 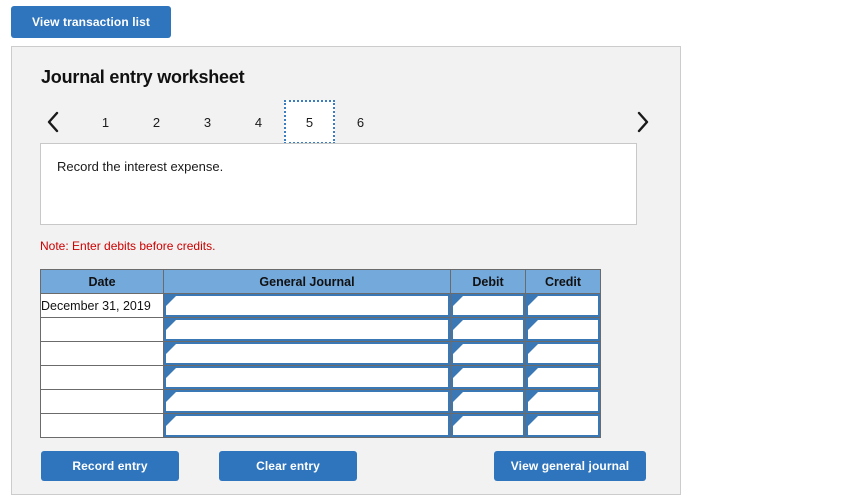 I want to click on worksheet-tab-4-label: 4, so click(x=258, y=122).